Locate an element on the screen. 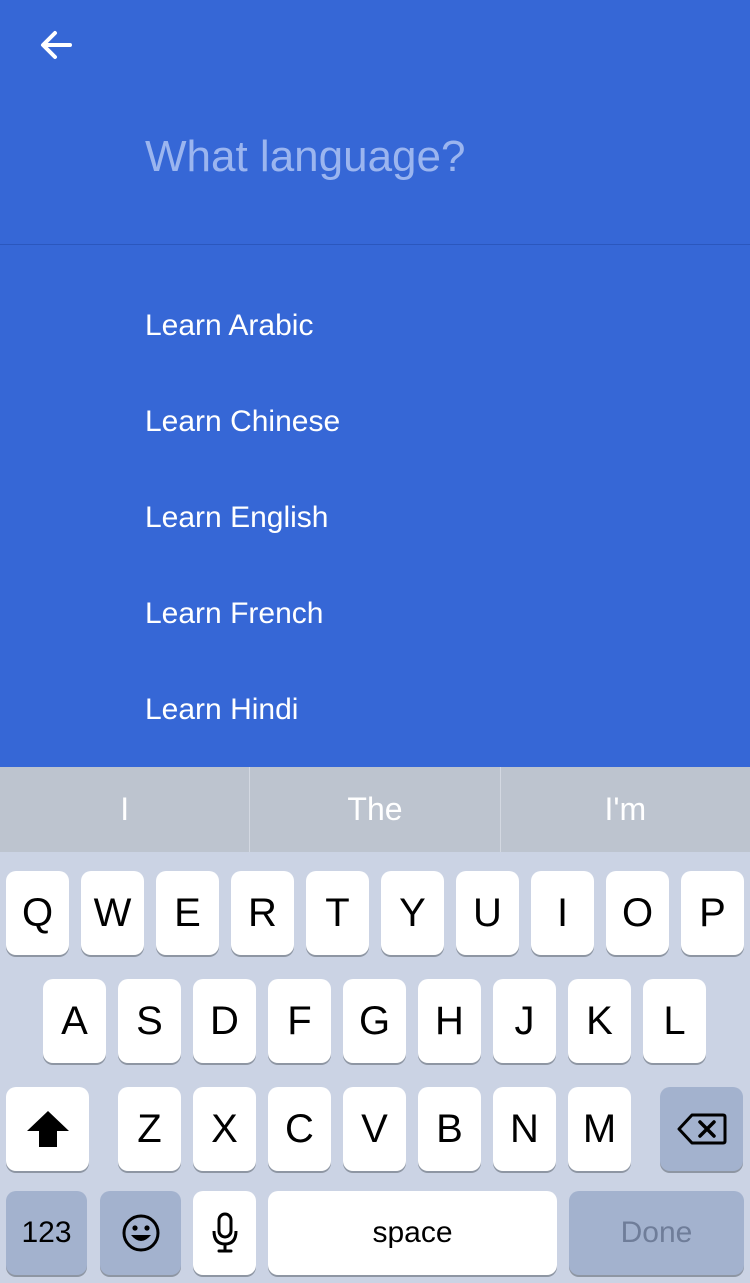 This screenshot has height=1283, width=750. key-e: E is located at coordinates (187, 913).